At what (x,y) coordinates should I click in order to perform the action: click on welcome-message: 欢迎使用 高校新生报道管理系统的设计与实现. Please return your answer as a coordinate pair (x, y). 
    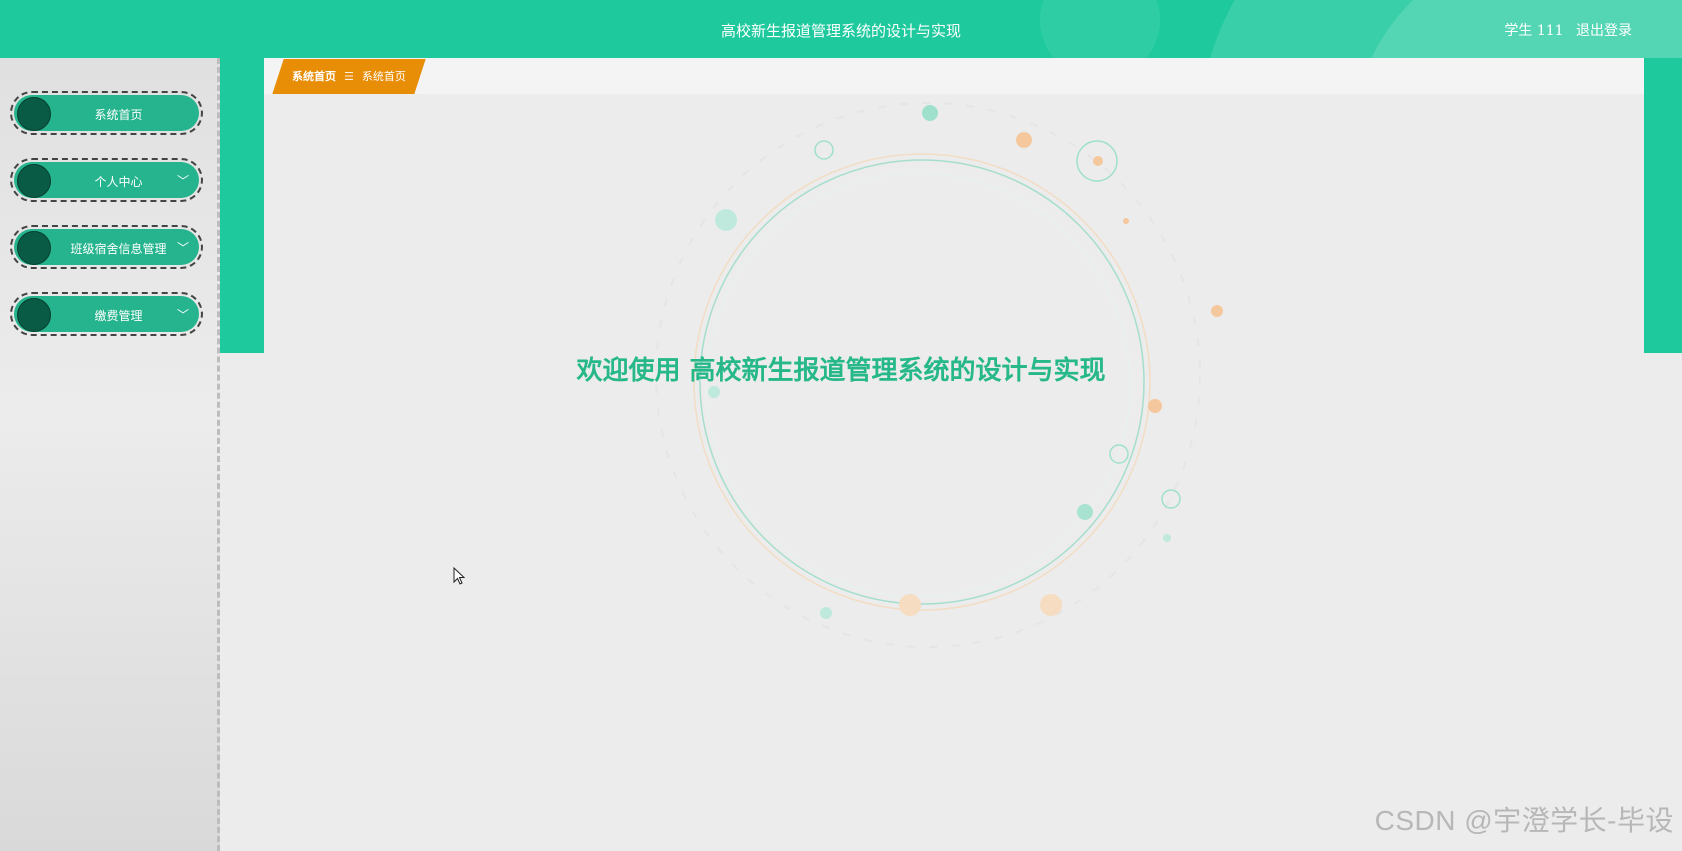
    Looking at the image, I should click on (841, 371).